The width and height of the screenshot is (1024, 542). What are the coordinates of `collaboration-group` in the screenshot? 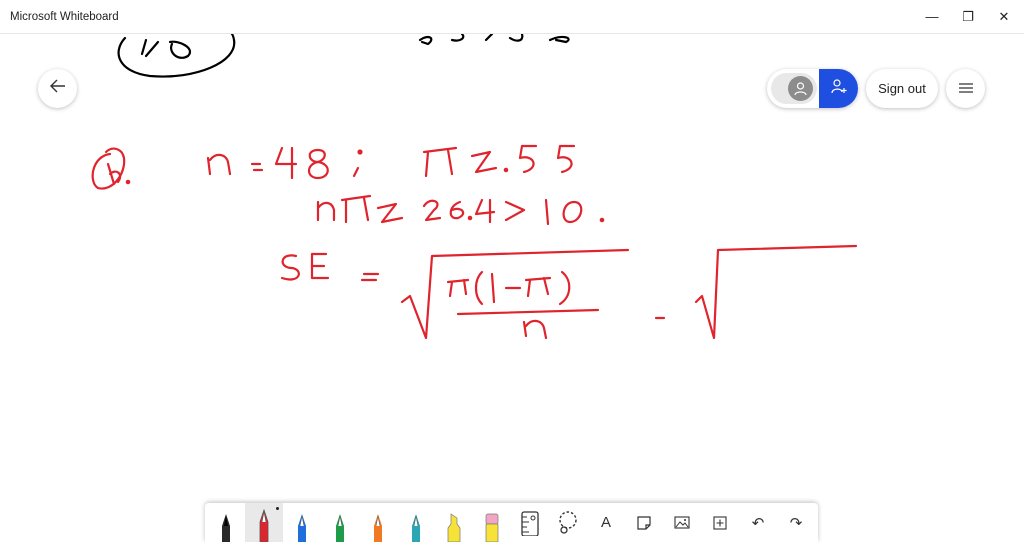 It's located at (812, 88).